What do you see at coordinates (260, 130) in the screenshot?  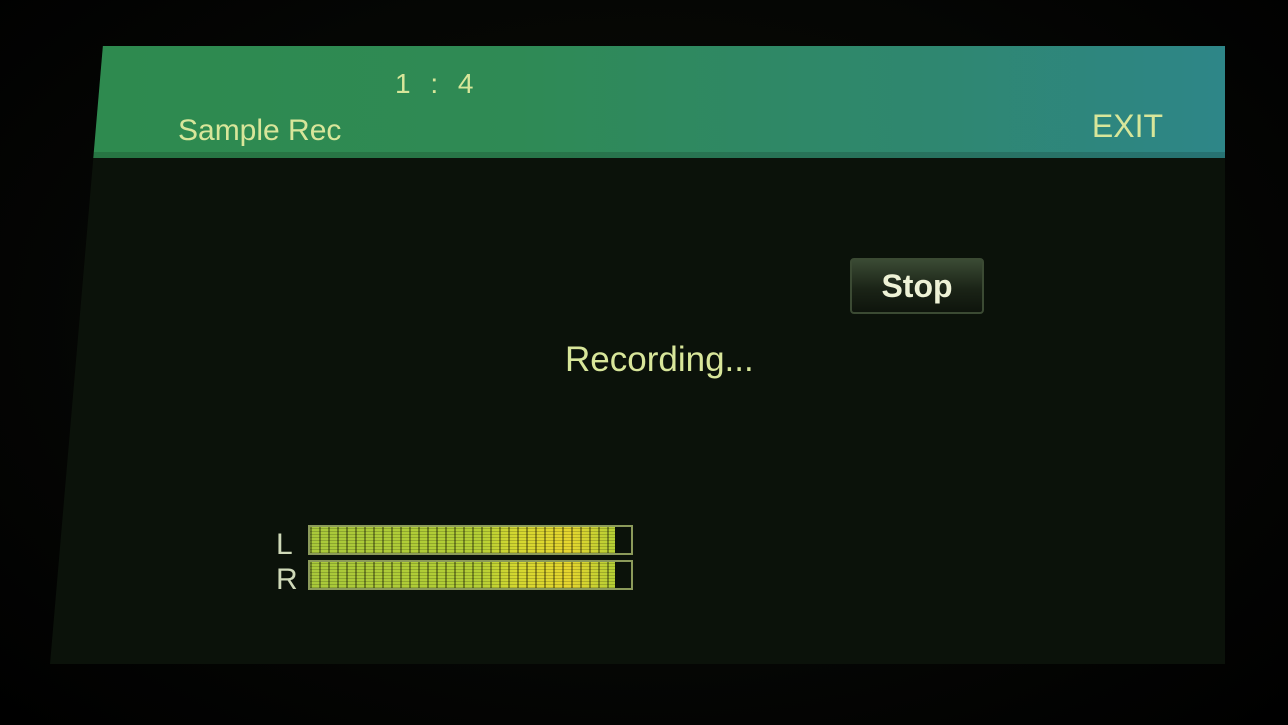 I see `page-title: Sample Rec` at bounding box center [260, 130].